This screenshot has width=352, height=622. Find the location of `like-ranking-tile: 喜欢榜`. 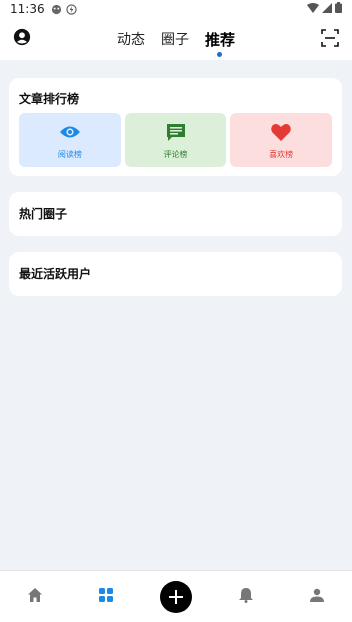

like-ranking-tile: 喜欢榜 is located at coordinates (281, 140).